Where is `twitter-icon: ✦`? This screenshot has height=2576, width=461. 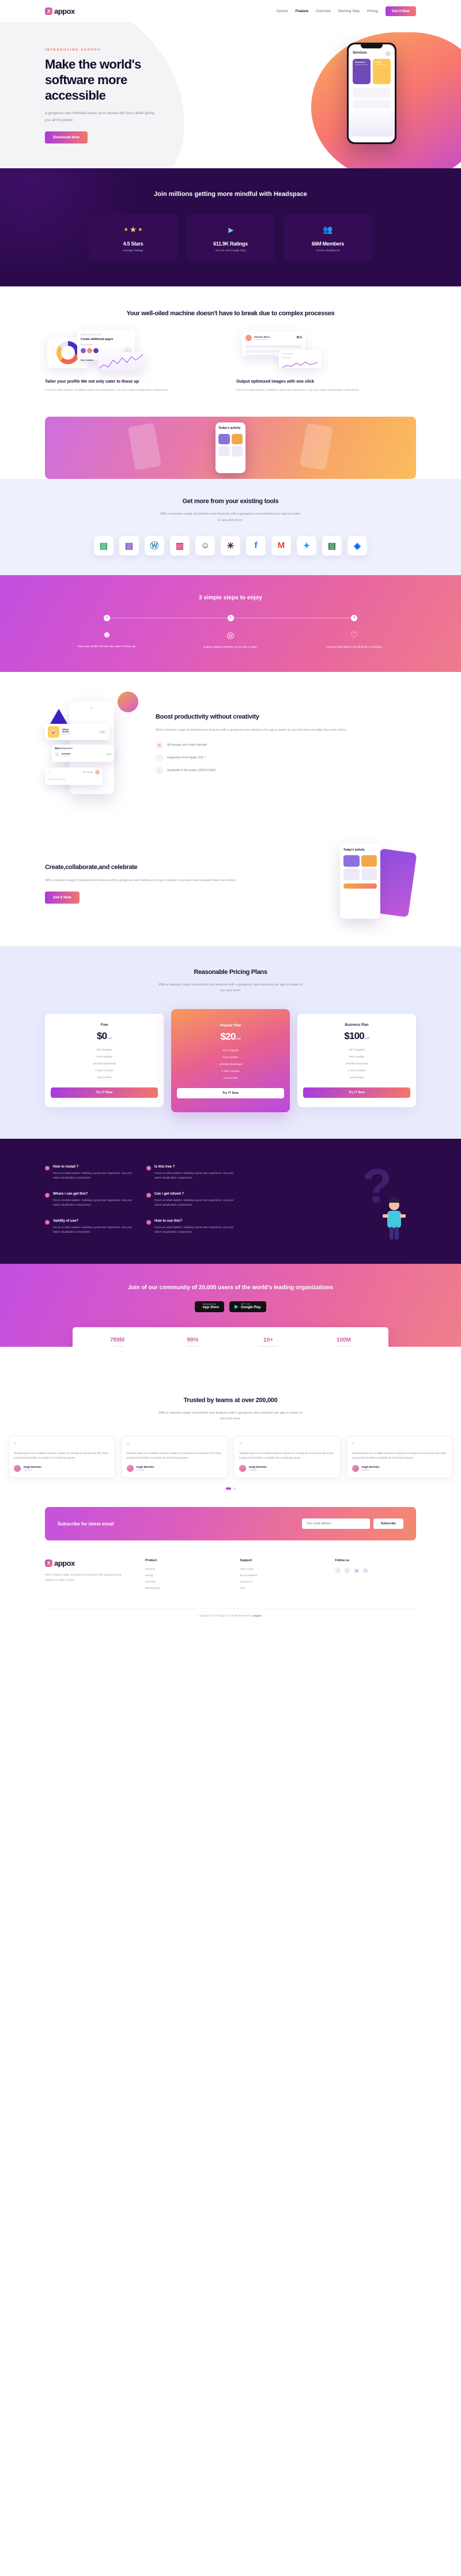 twitter-icon: ✦ is located at coordinates (307, 545).